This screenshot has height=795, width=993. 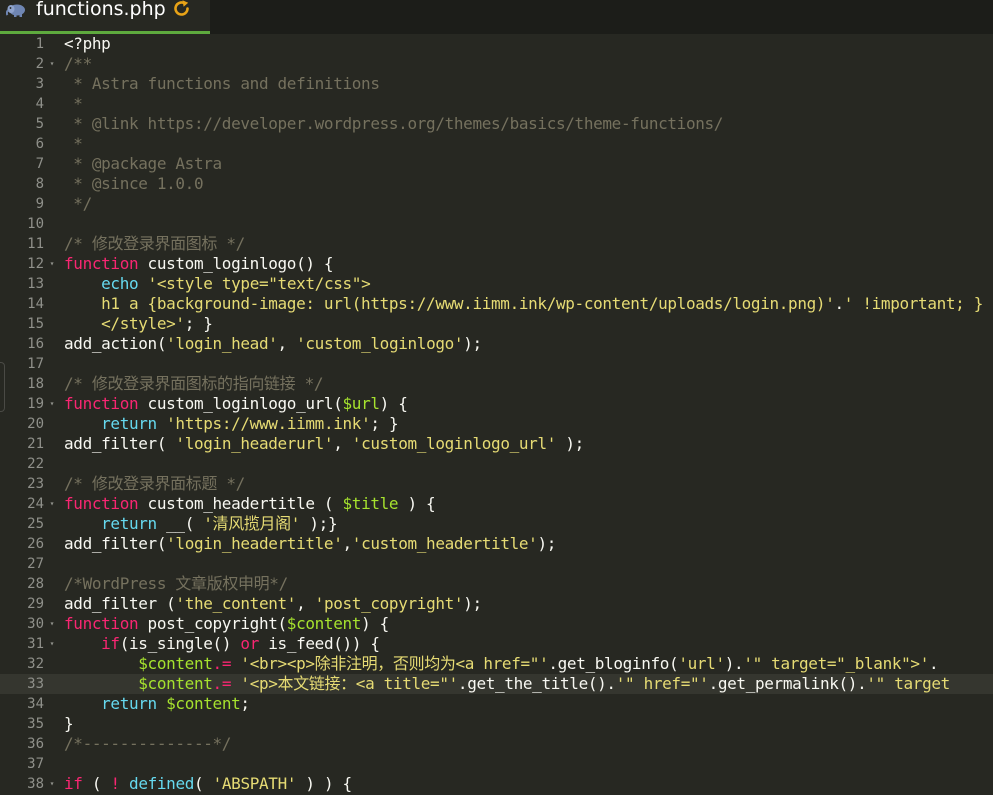 I want to click on code-token: '" target="_blank">', so click(x=836, y=663).